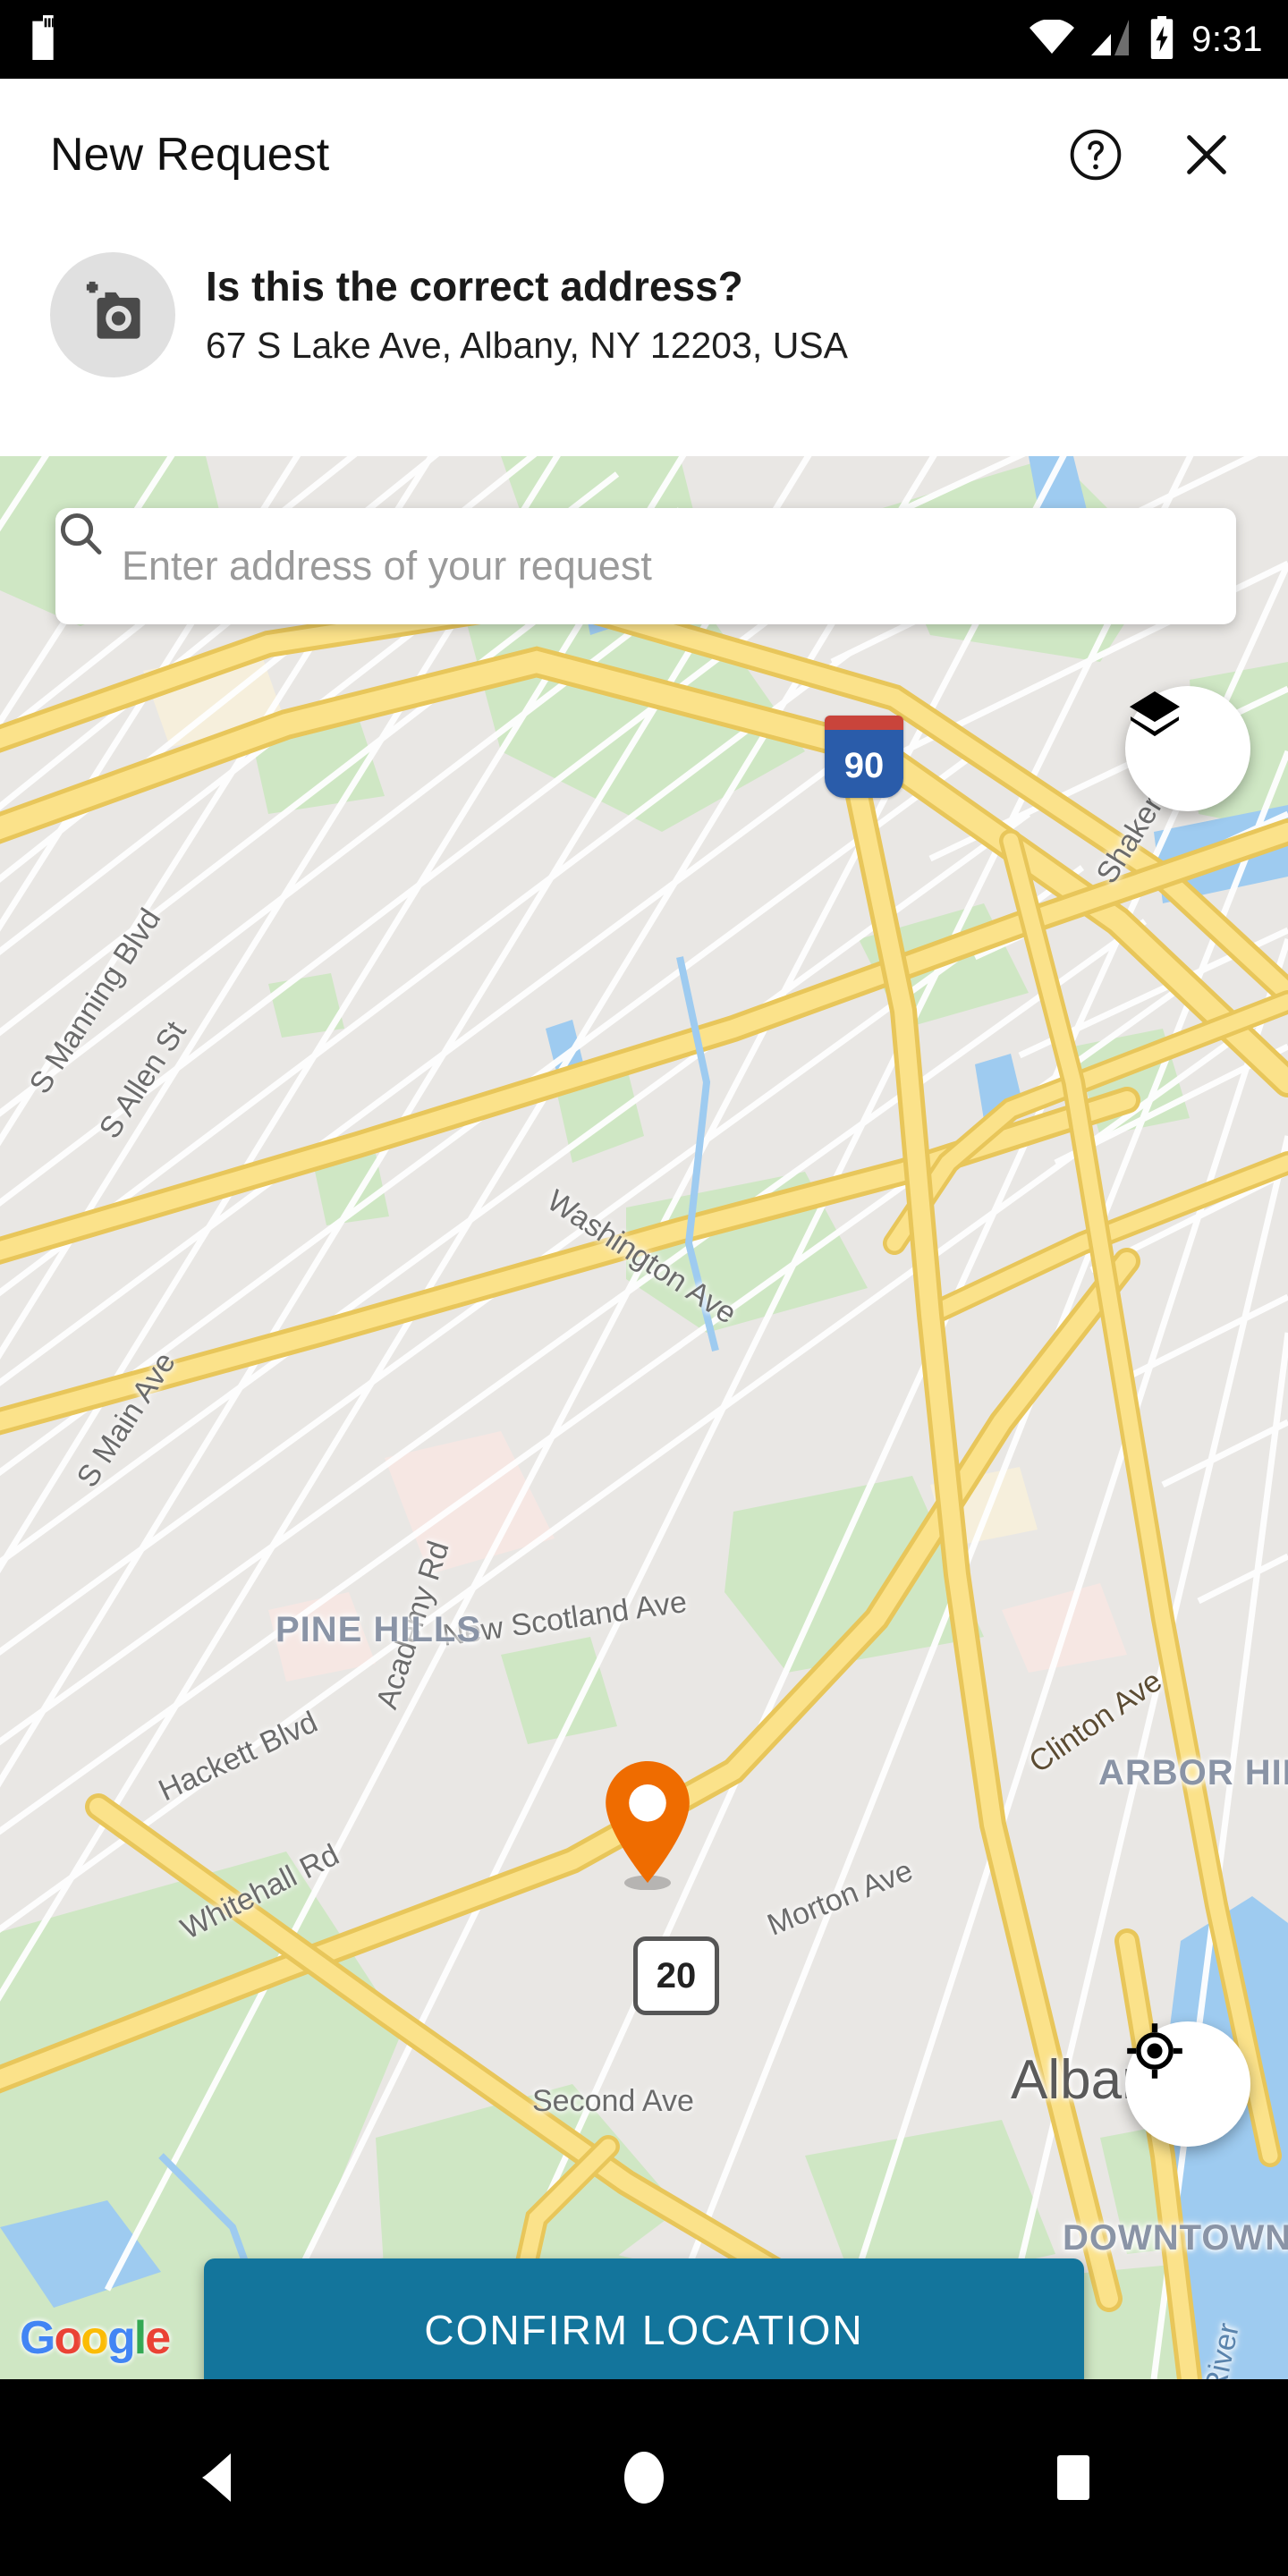  I want to click on address-value: 67 S Lake Ave, Albany, NY 12203, USA, so click(527, 345).